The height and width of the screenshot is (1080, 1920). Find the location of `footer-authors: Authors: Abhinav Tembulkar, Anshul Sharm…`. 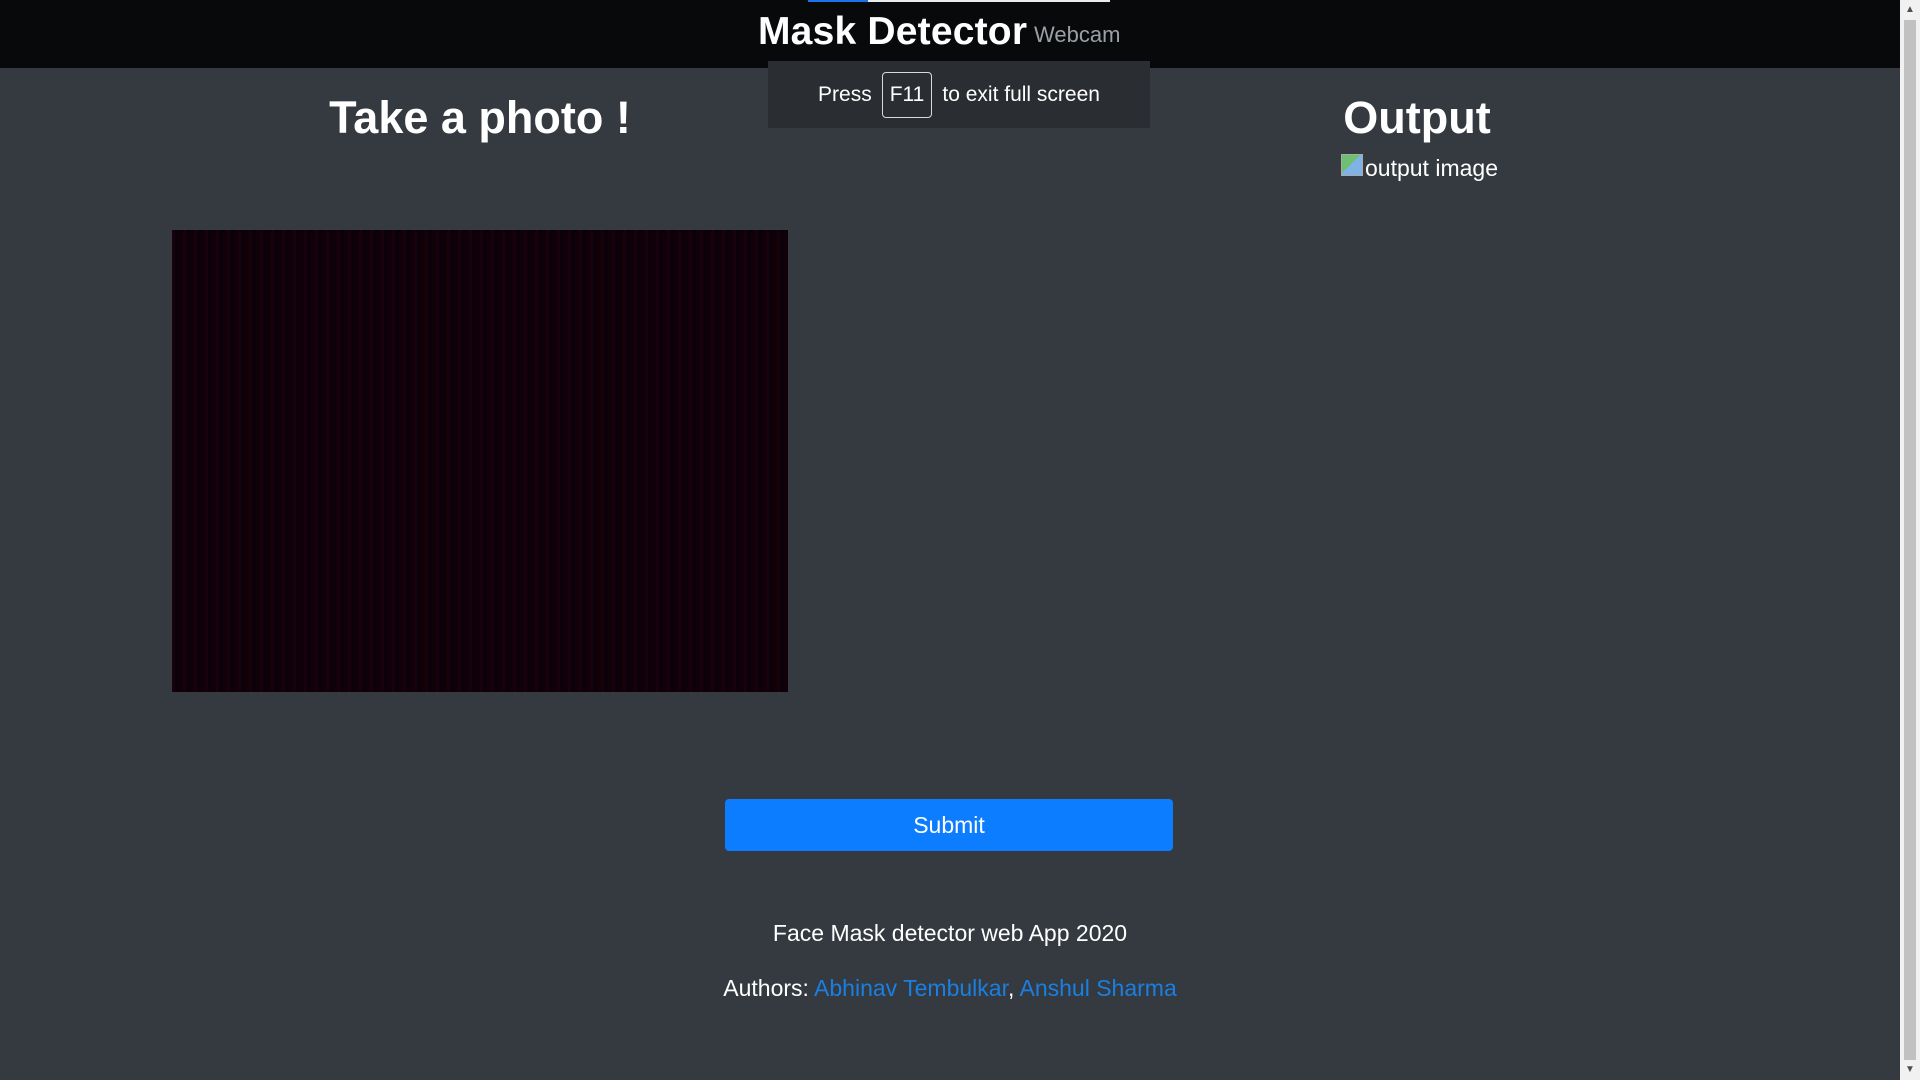

footer-authors: Authors: Abhinav Tembulkar, Anshul Sharm… is located at coordinates (950, 988).